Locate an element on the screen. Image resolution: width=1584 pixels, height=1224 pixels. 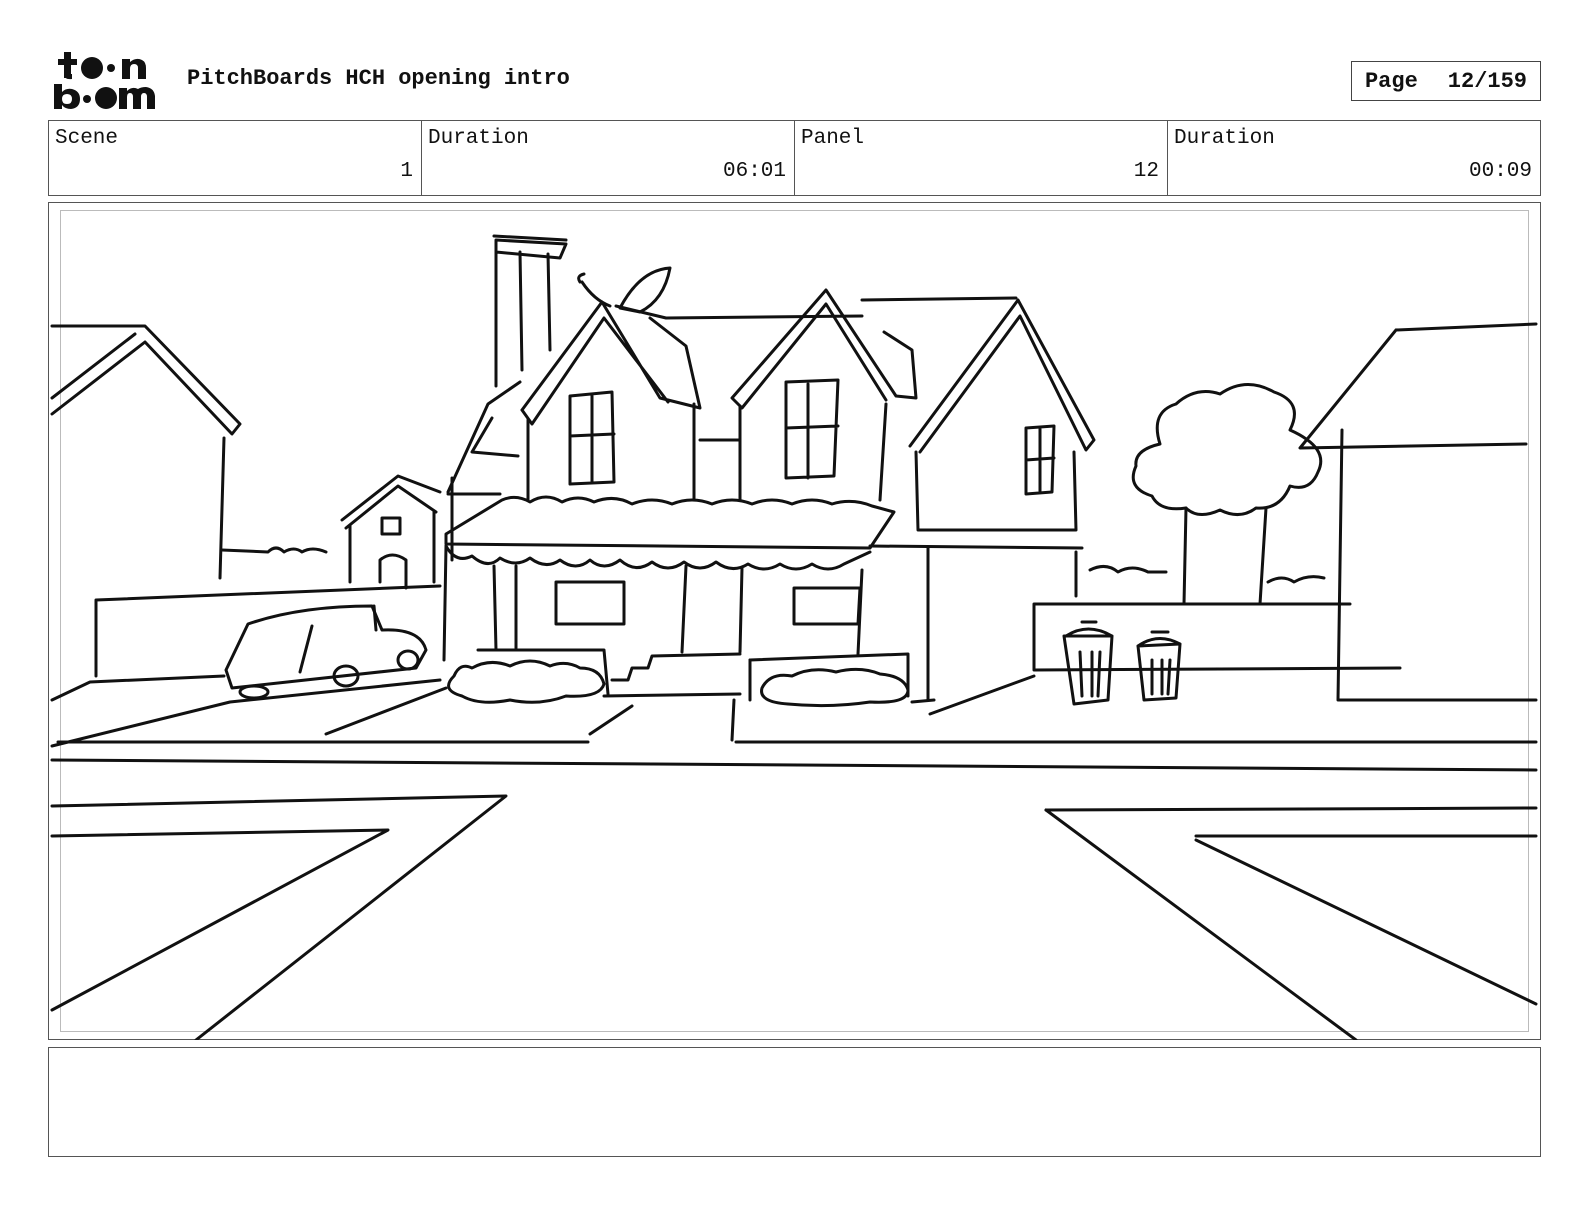
page-label: Page is located at coordinates (1391, 81).